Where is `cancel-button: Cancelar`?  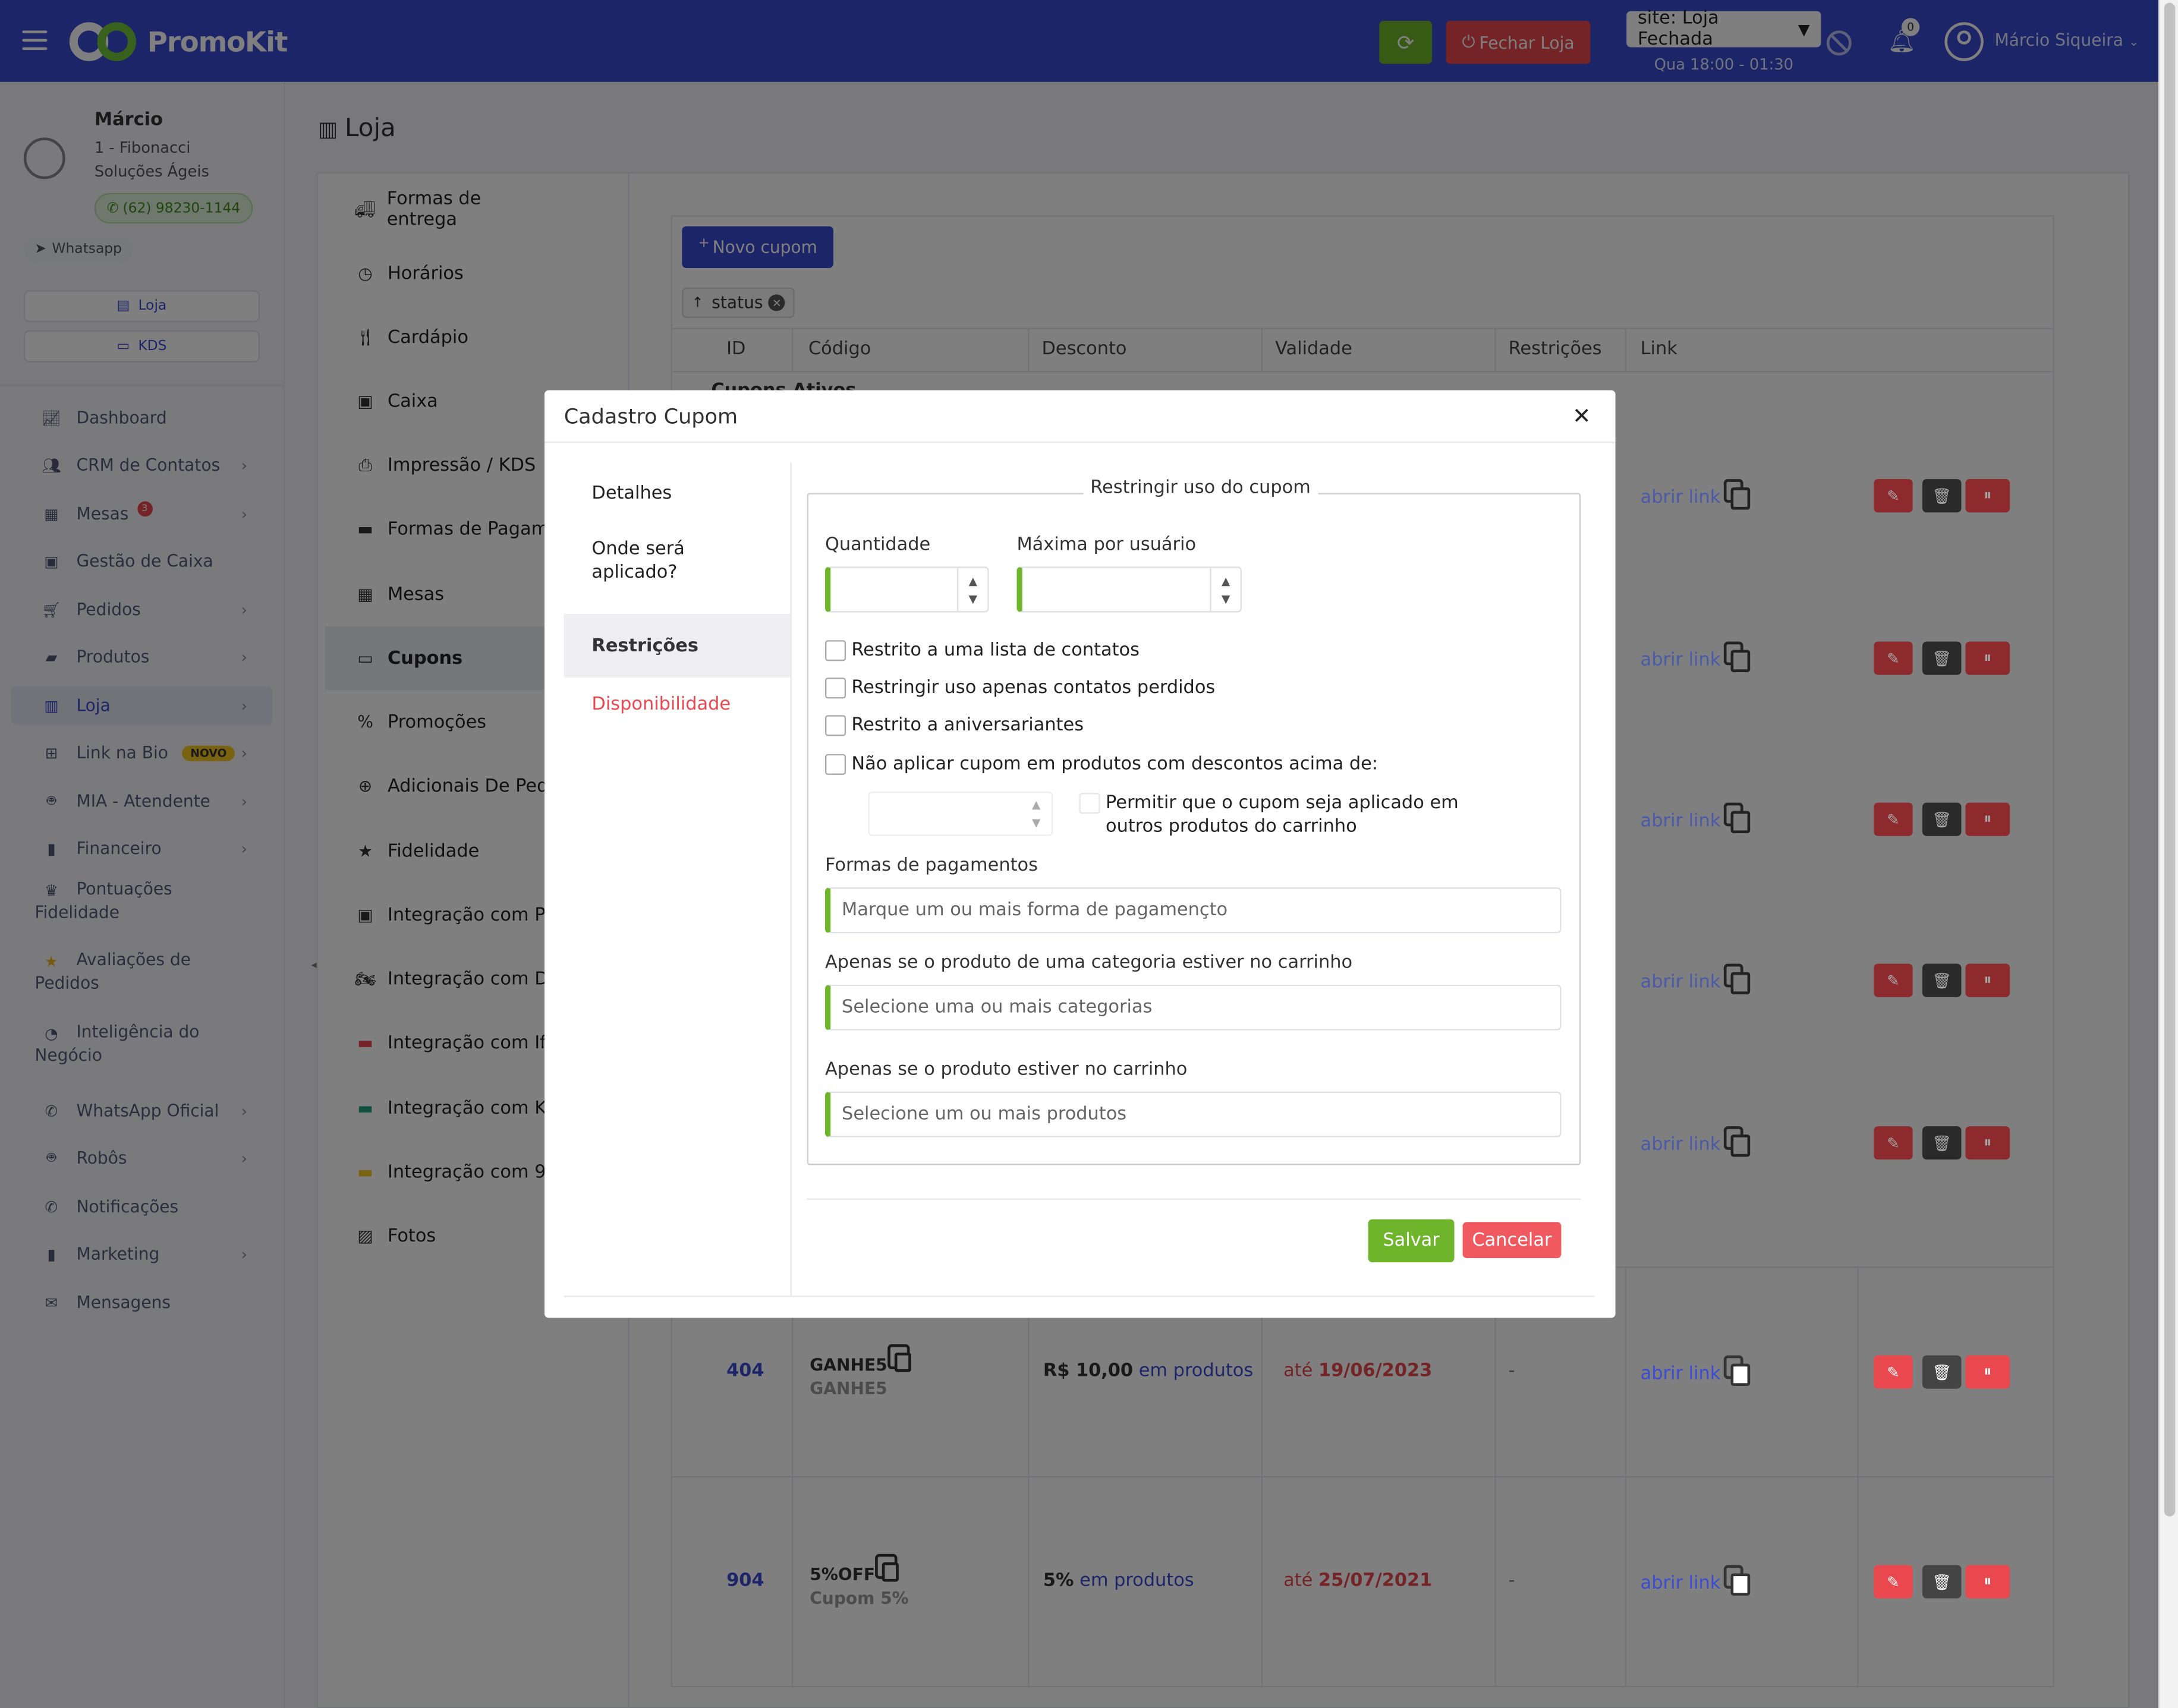
cancel-button: Cancelar is located at coordinates (1512, 1240).